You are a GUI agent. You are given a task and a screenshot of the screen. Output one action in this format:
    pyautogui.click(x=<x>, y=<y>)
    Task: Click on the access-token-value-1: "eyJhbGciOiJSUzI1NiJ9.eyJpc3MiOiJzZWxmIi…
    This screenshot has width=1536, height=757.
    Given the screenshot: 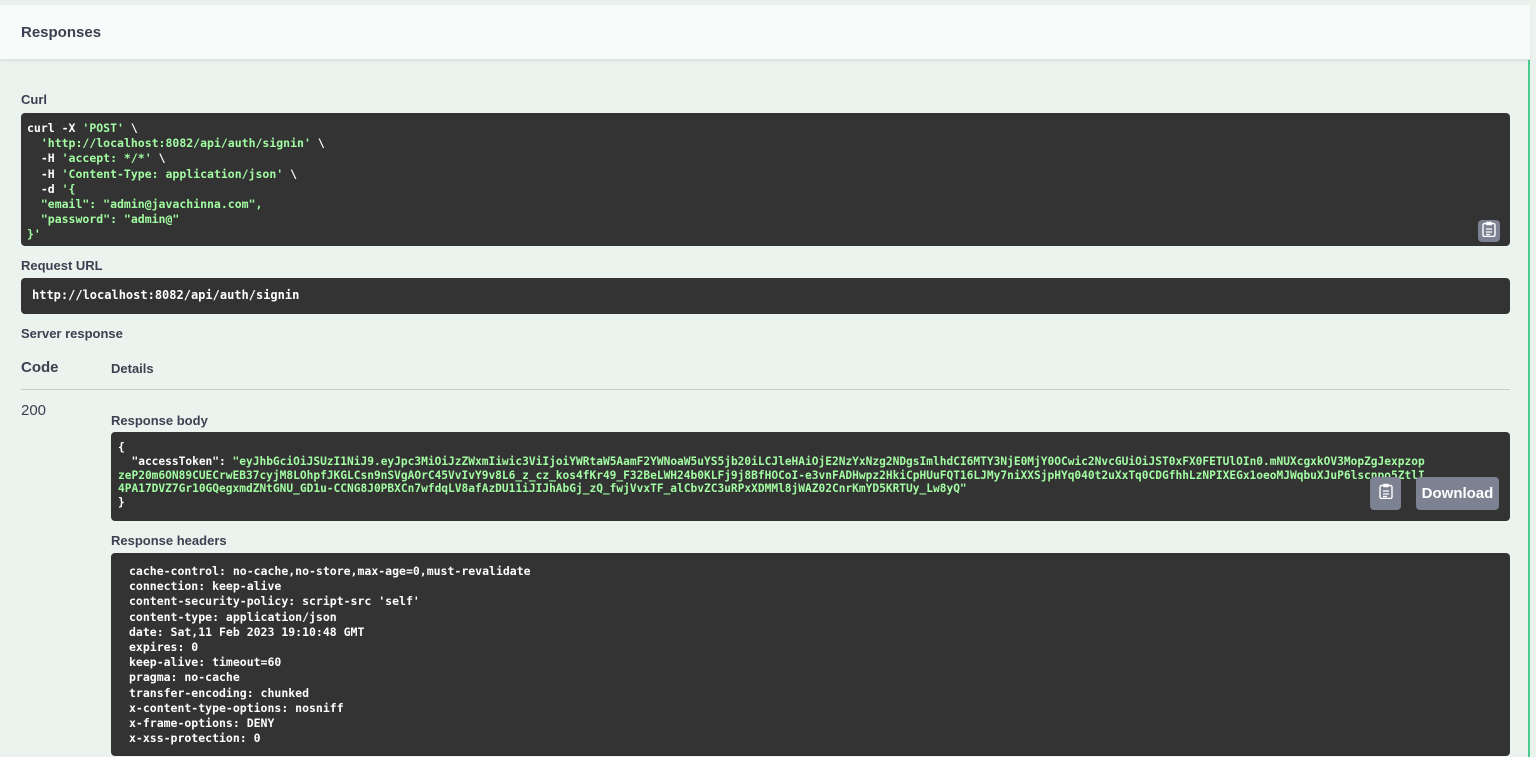 What is the action you would take?
    pyautogui.click(x=828, y=461)
    